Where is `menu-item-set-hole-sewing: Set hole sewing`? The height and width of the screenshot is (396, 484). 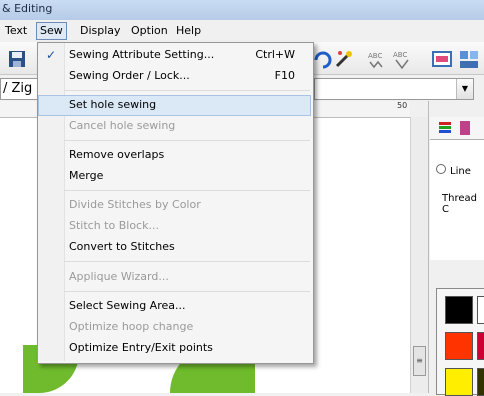 menu-item-set-hole-sewing: Set hole sewing is located at coordinates (174, 105).